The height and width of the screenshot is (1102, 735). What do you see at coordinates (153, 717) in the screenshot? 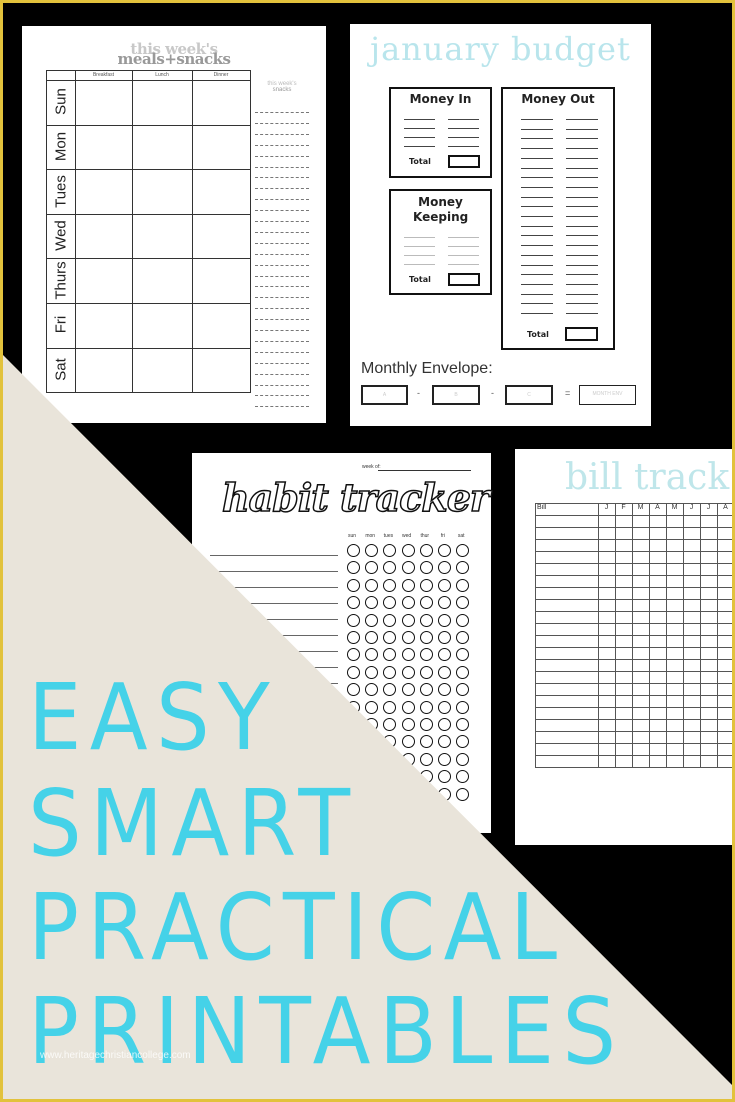
I see `headline-easy: EASY` at bounding box center [153, 717].